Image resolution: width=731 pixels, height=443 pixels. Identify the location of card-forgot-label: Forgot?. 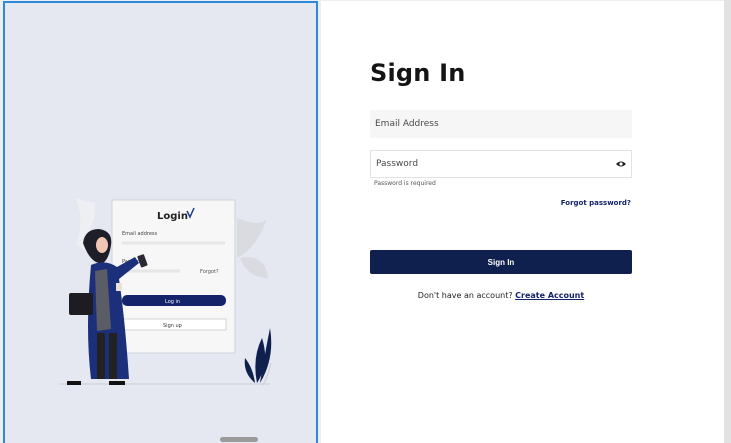
(209, 272).